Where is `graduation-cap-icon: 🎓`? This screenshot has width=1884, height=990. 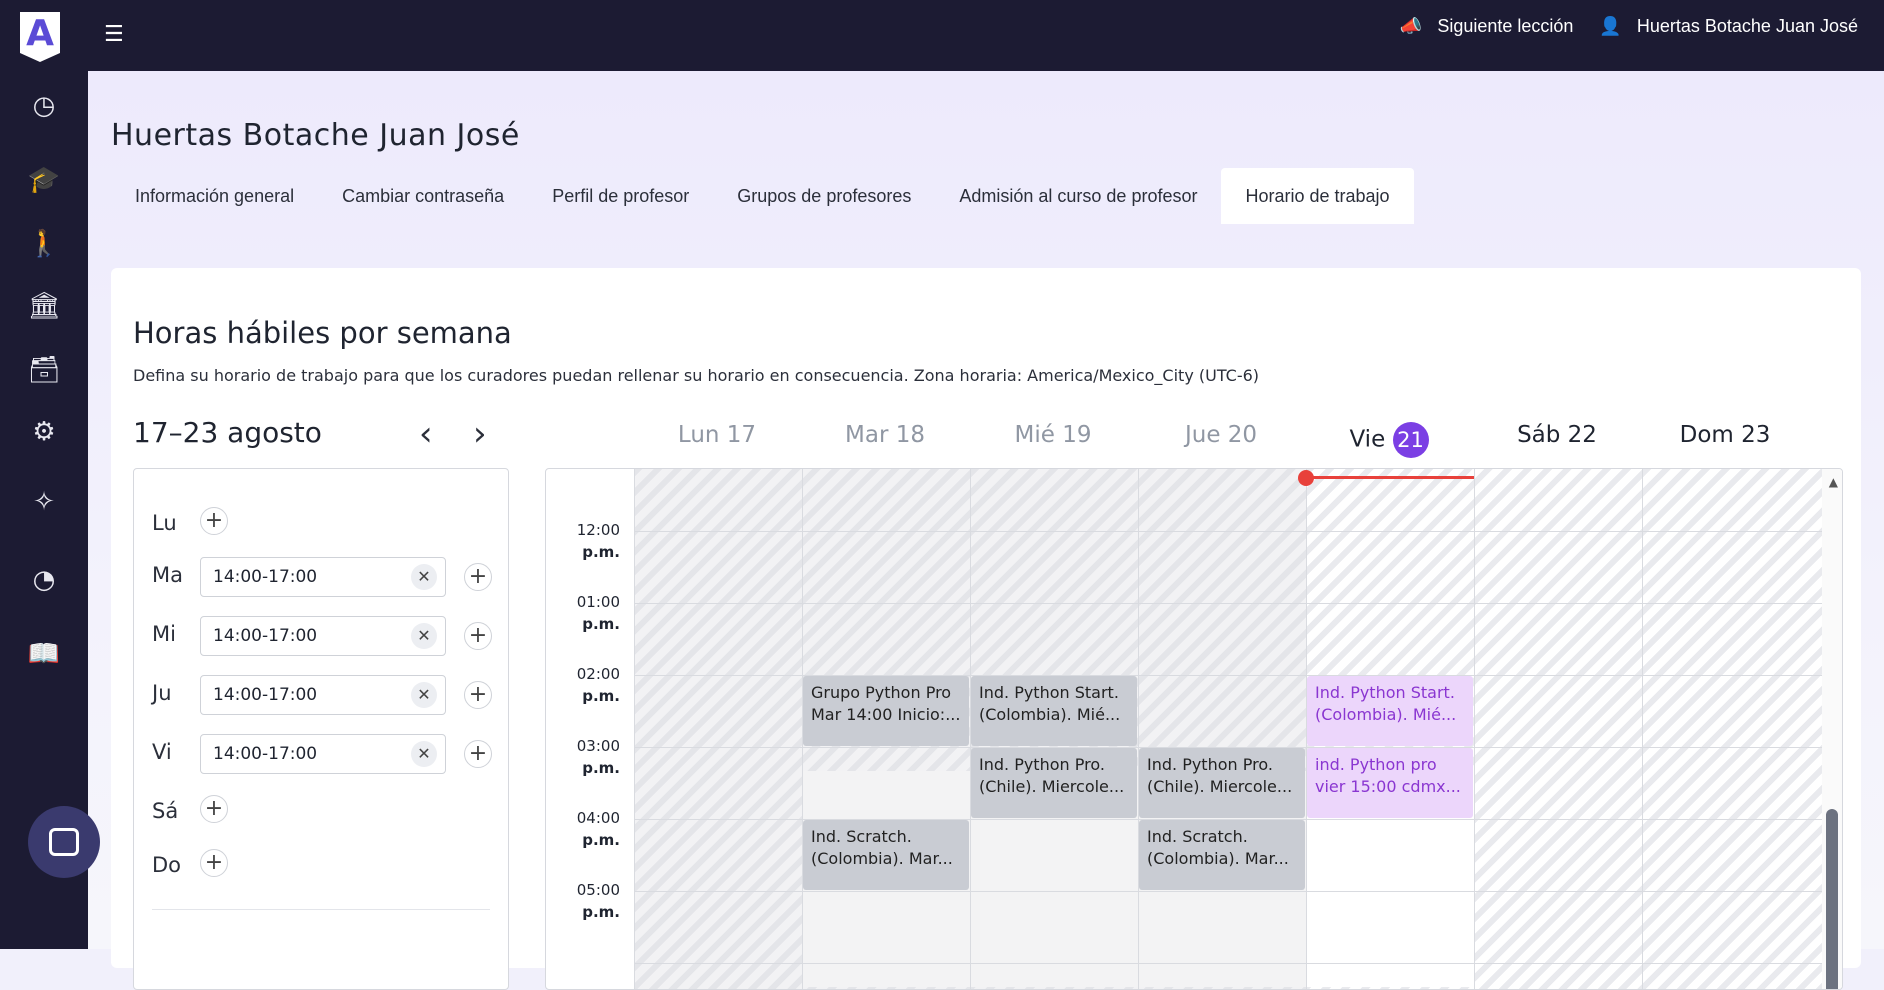
graduation-cap-icon: 🎓 is located at coordinates (44, 180).